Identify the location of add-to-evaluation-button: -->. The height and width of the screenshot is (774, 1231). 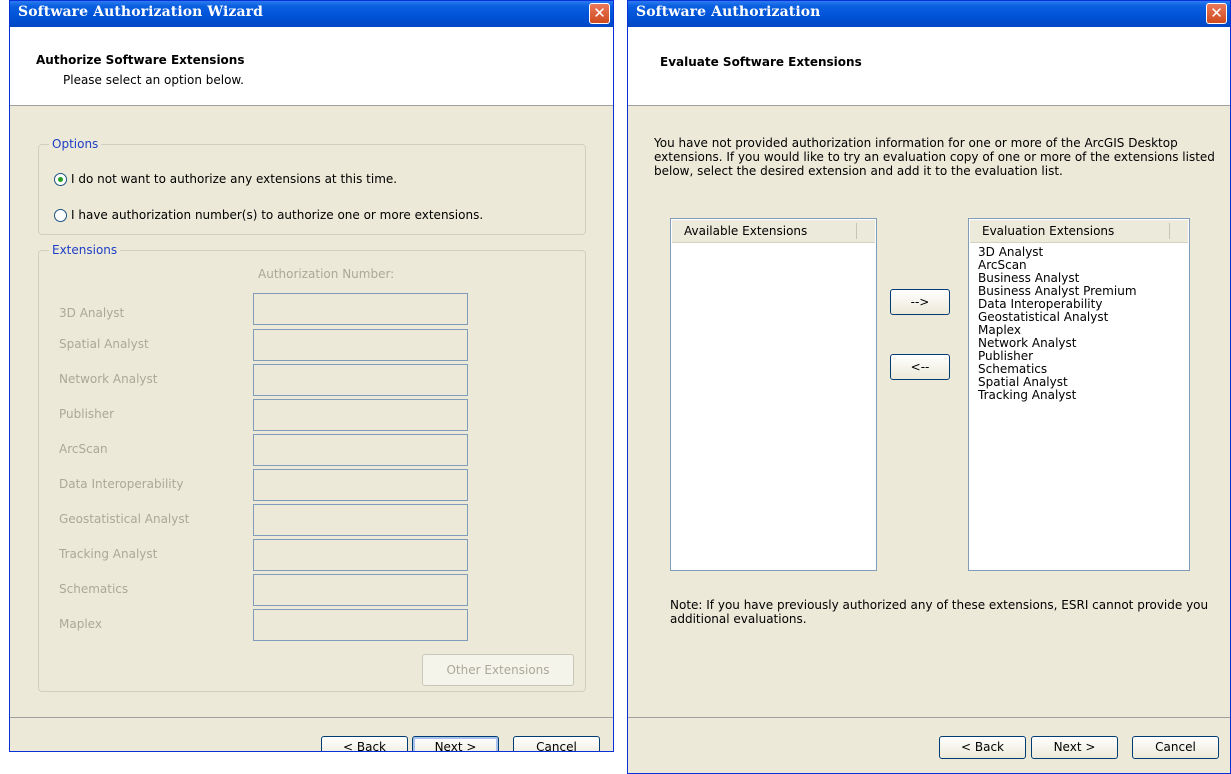
(920, 302).